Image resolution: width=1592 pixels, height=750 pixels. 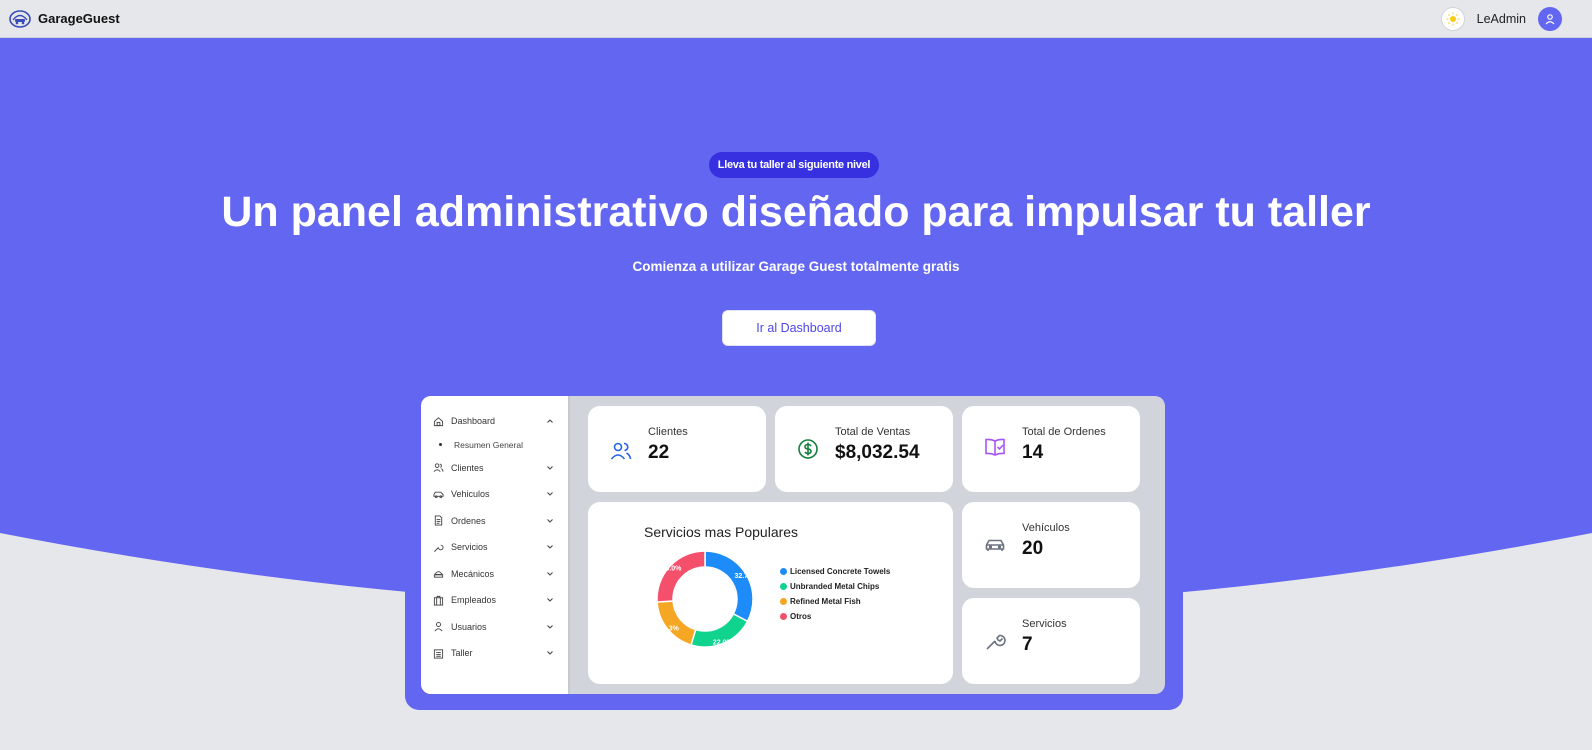 What do you see at coordinates (469, 547) in the screenshot?
I see `sidebar-item-label: Servicios` at bounding box center [469, 547].